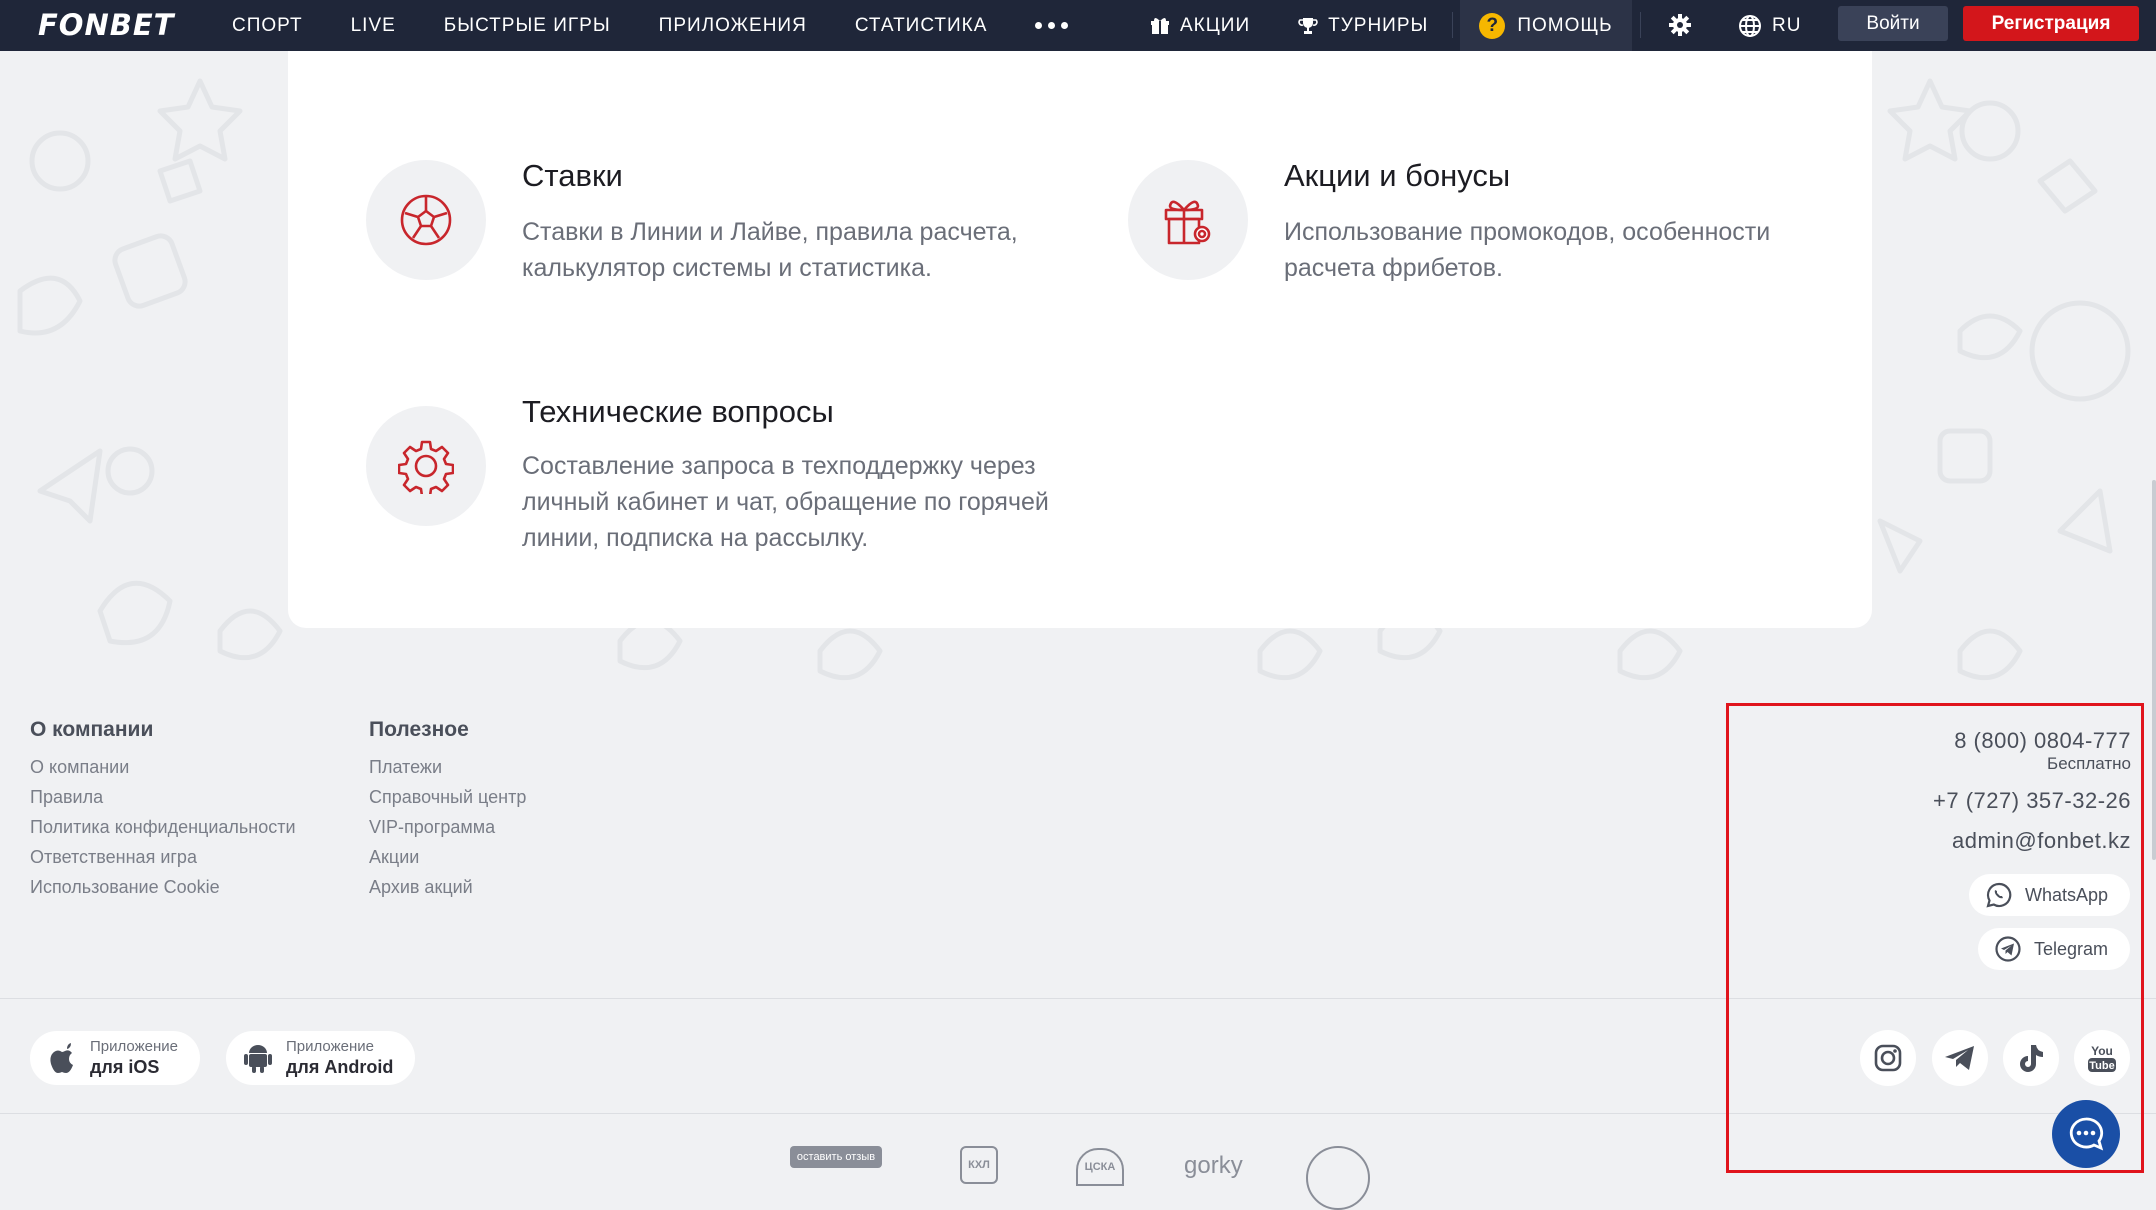  I want to click on tiktok-link, so click(2031, 1058).